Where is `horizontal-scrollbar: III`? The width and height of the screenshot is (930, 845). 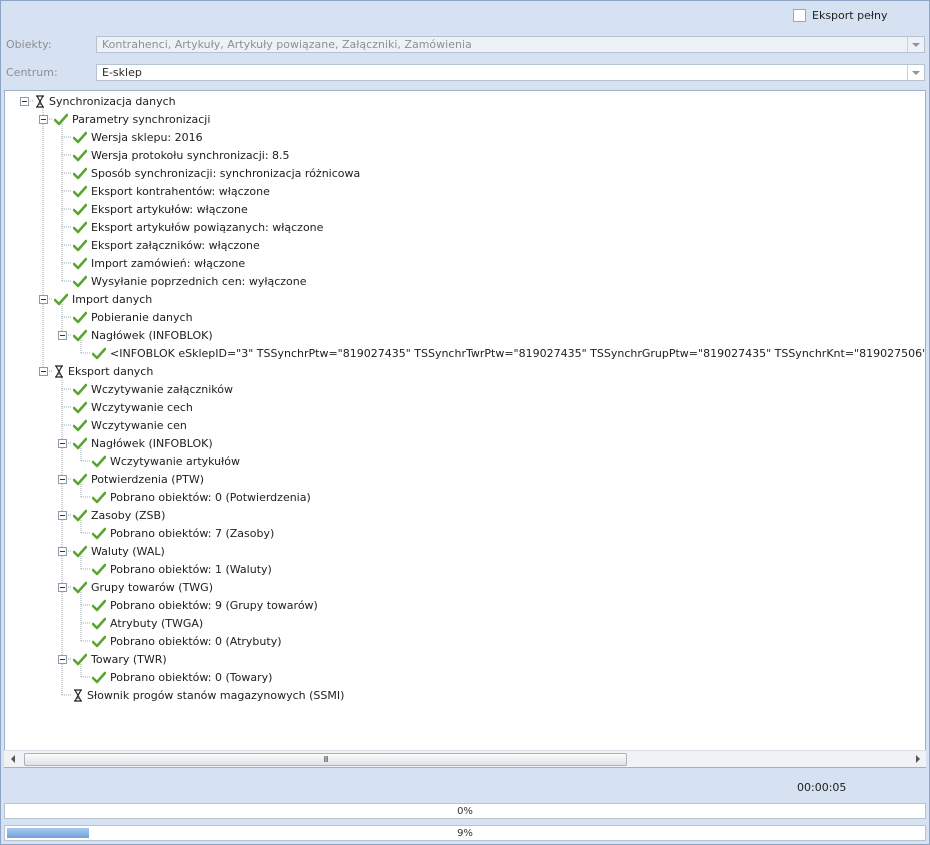
horizontal-scrollbar: III is located at coordinates (465, 758).